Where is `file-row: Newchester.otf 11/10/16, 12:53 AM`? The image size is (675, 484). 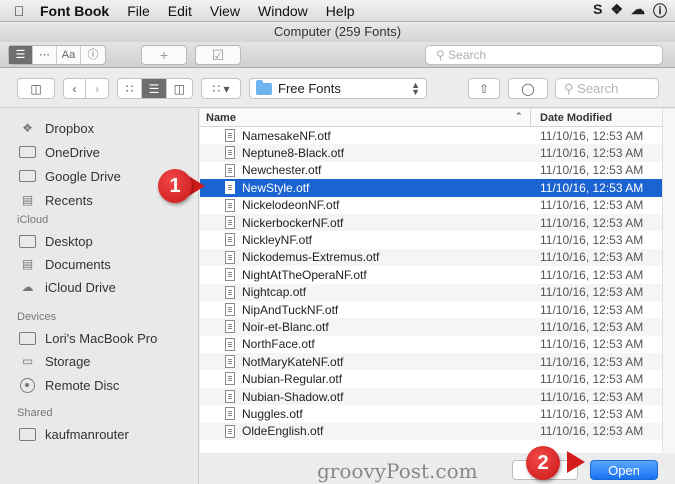 file-row: Newchester.otf 11/10/16, 12:53 AM is located at coordinates (431, 170).